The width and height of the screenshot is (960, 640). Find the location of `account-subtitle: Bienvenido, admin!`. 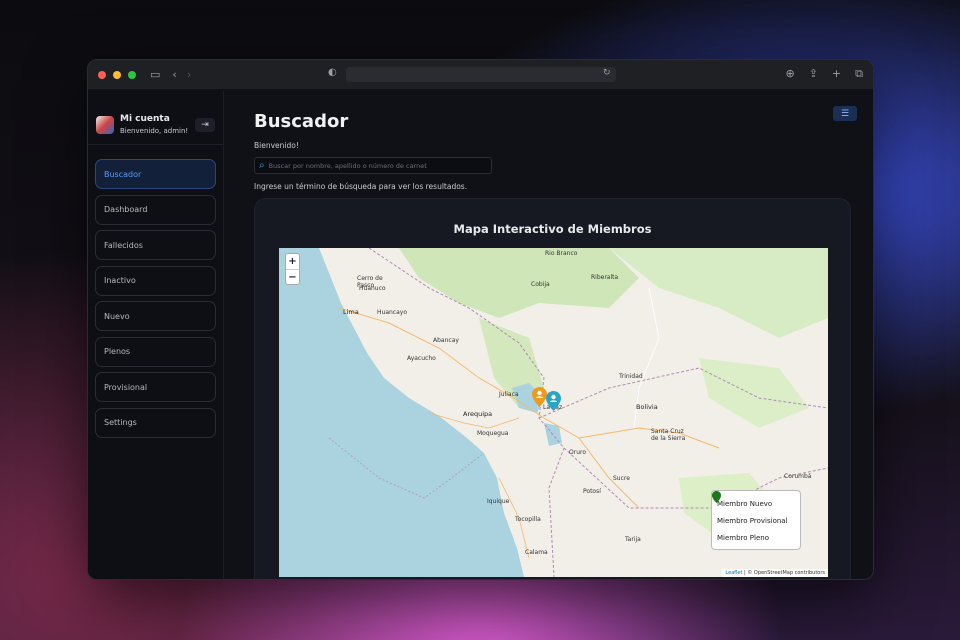

account-subtitle: Bienvenido, admin! is located at coordinates (154, 131).